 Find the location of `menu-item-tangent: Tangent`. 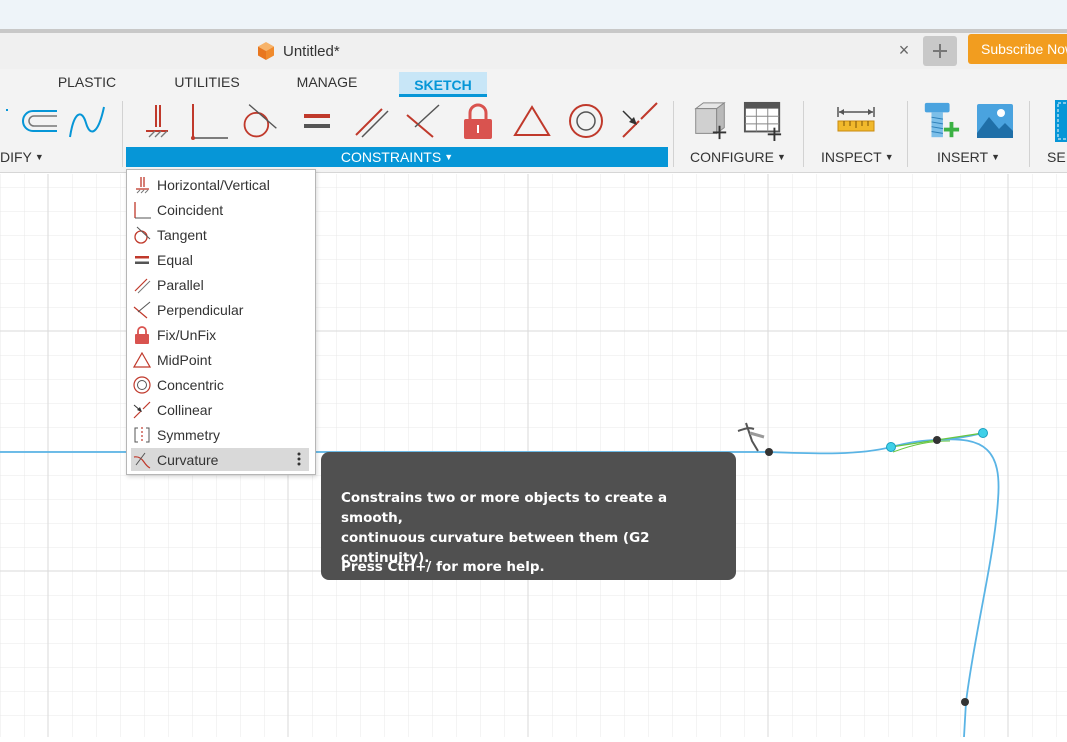

menu-item-tangent: Tangent is located at coordinates (221, 234).